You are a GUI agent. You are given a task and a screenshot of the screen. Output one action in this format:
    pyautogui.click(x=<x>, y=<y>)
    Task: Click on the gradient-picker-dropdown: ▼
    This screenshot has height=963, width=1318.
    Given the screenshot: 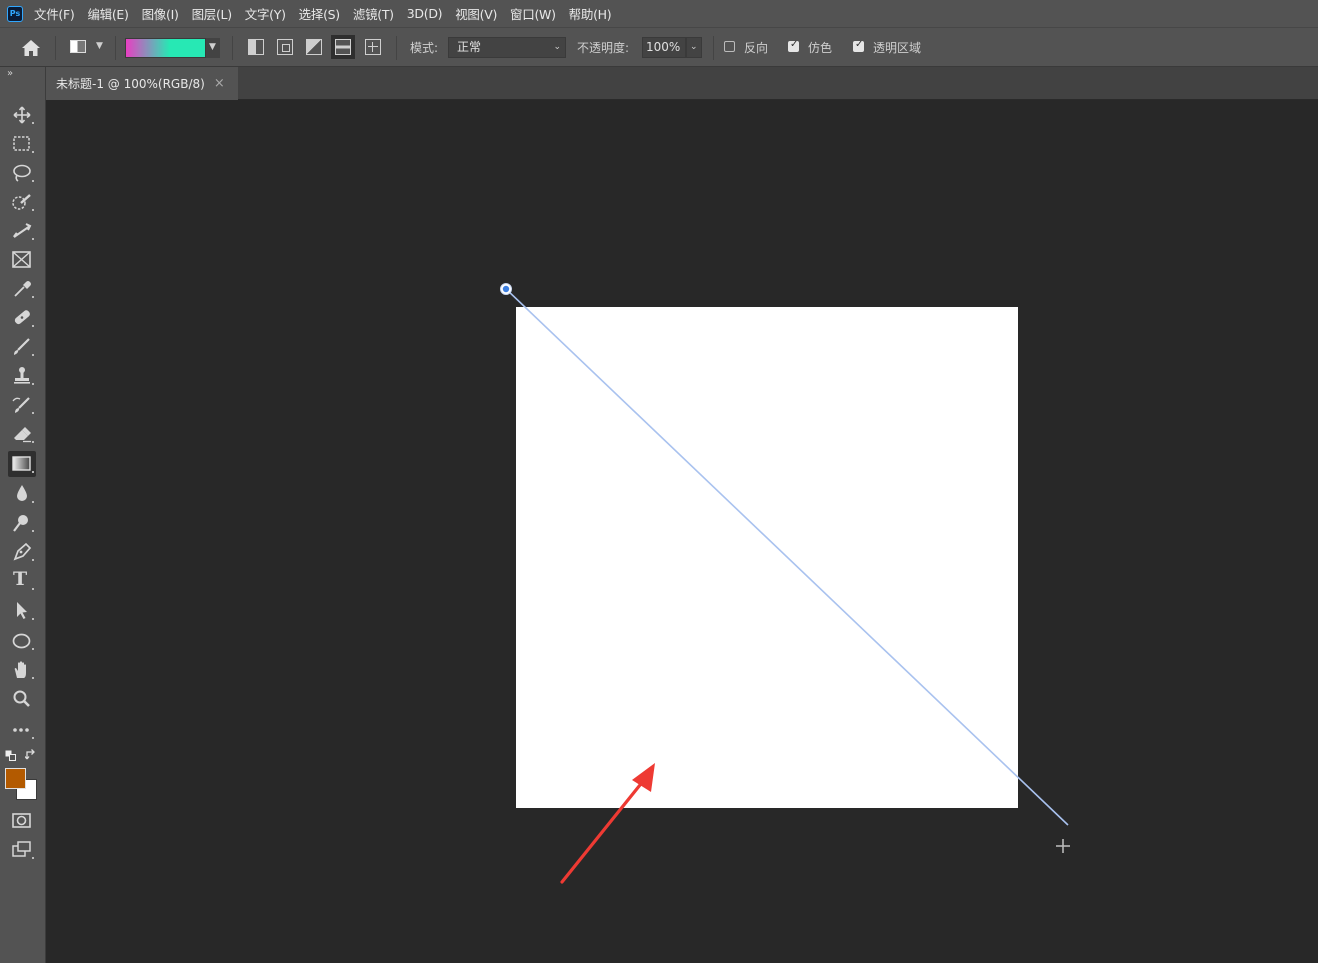 What is the action you would take?
    pyautogui.click(x=213, y=48)
    